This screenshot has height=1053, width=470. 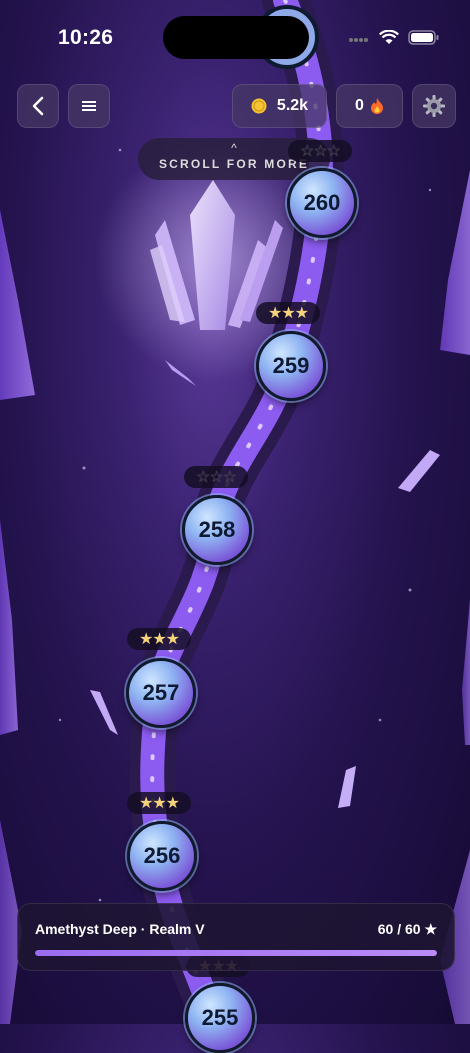 I want to click on level-node-255: 255, so click(x=220, y=1018).